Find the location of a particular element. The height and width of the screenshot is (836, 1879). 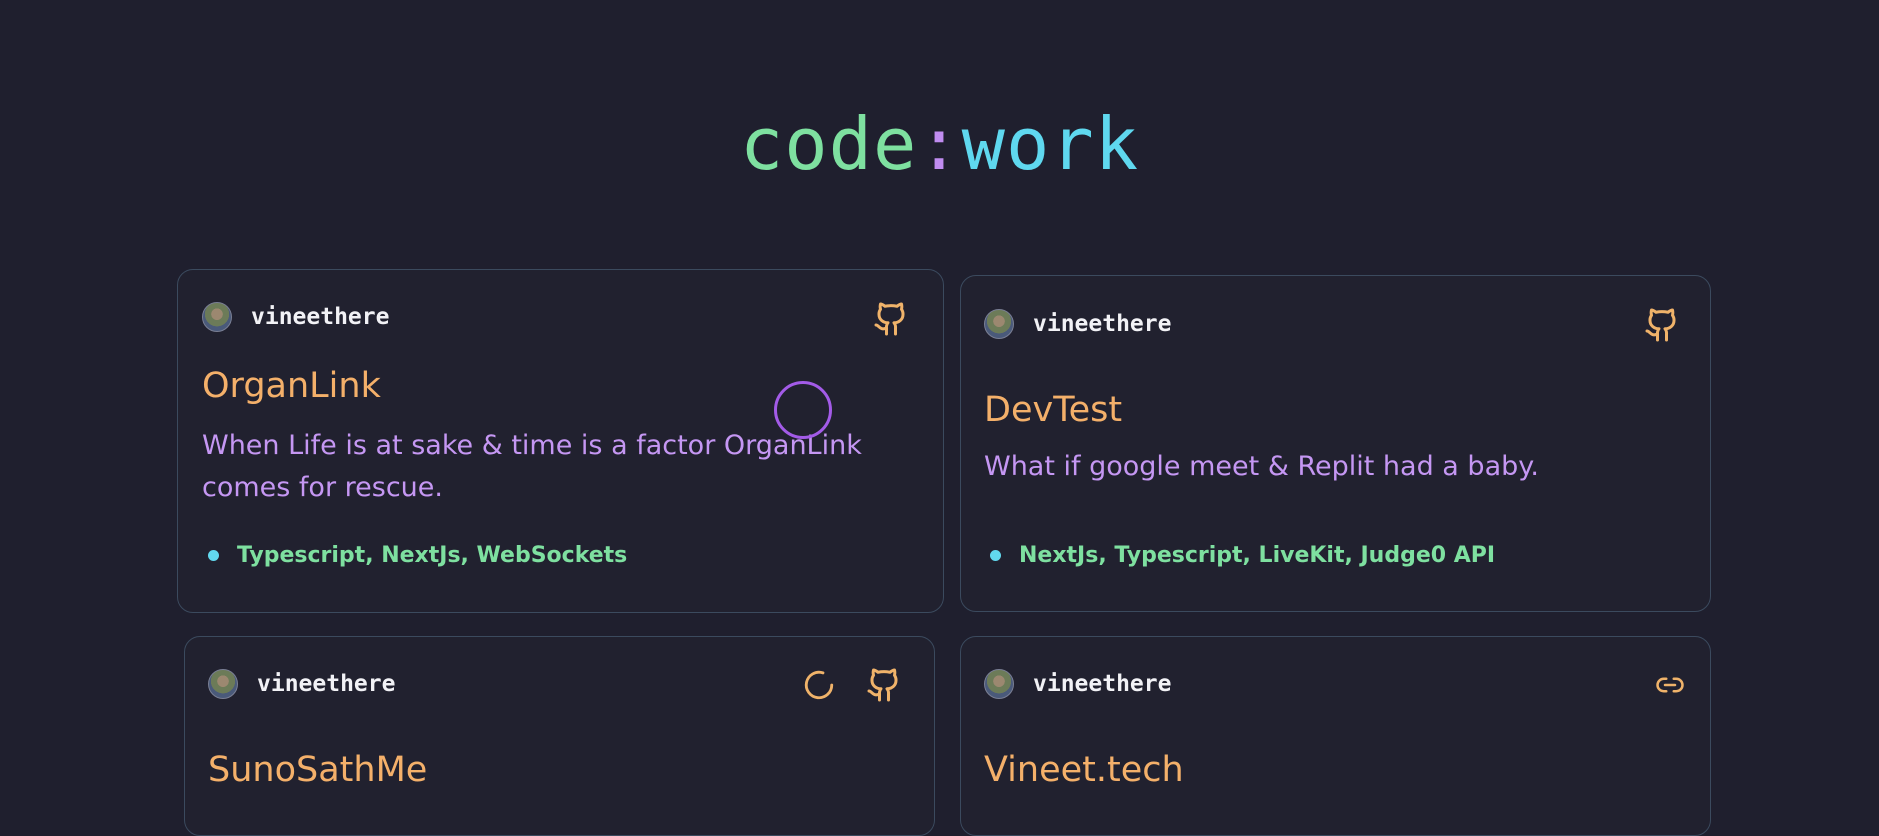

tech-stack-text: NextJs, Typescript, LiveKit, Judge0 API is located at coordinates (1257, 555).